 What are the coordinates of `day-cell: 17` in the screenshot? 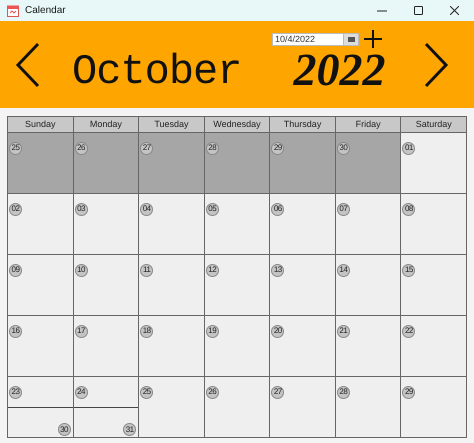 It's located at (107, 346).